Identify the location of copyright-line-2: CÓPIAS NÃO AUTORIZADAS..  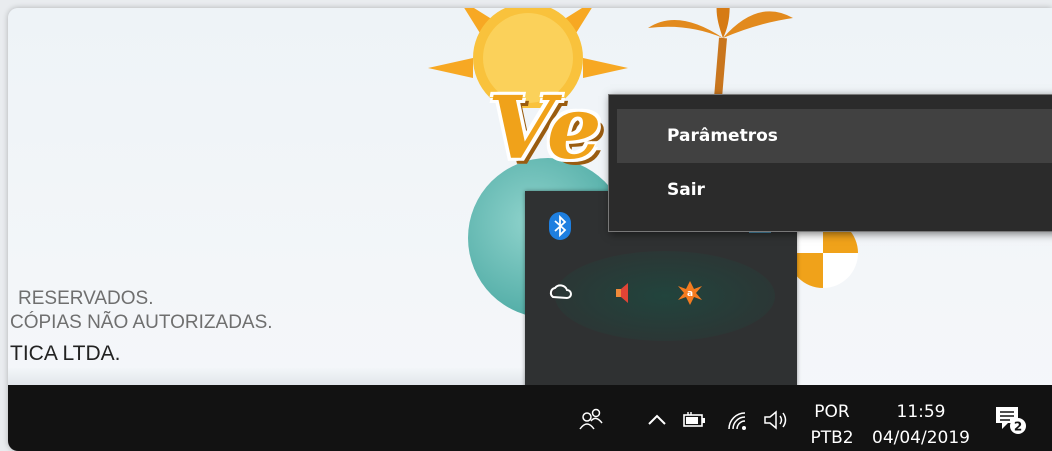
(141, 322).